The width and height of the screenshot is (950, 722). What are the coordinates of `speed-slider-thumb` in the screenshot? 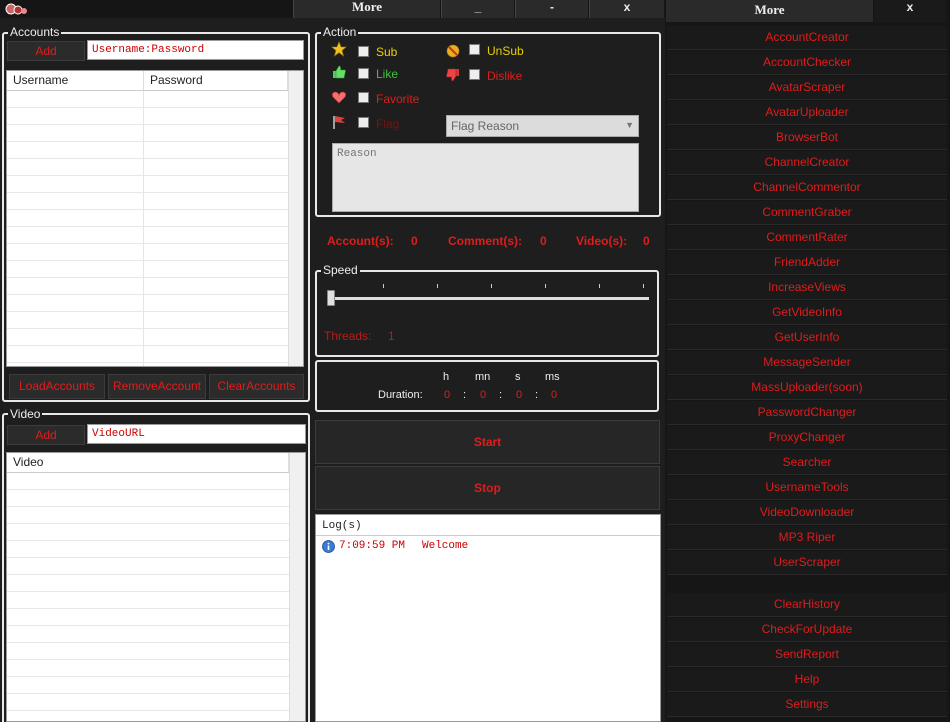 It's located at (331, 298).